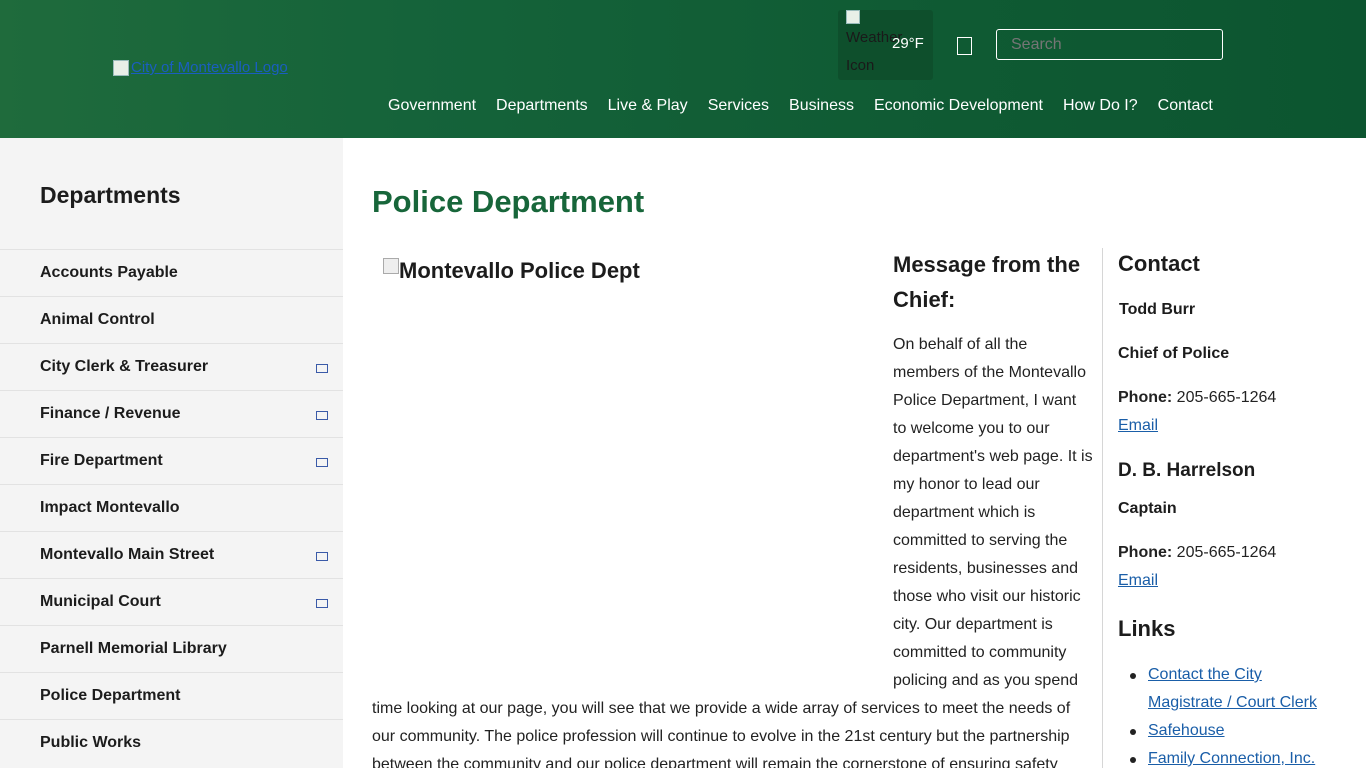  I want to click on message-title: Message from the Chief:, so click(987, 282).